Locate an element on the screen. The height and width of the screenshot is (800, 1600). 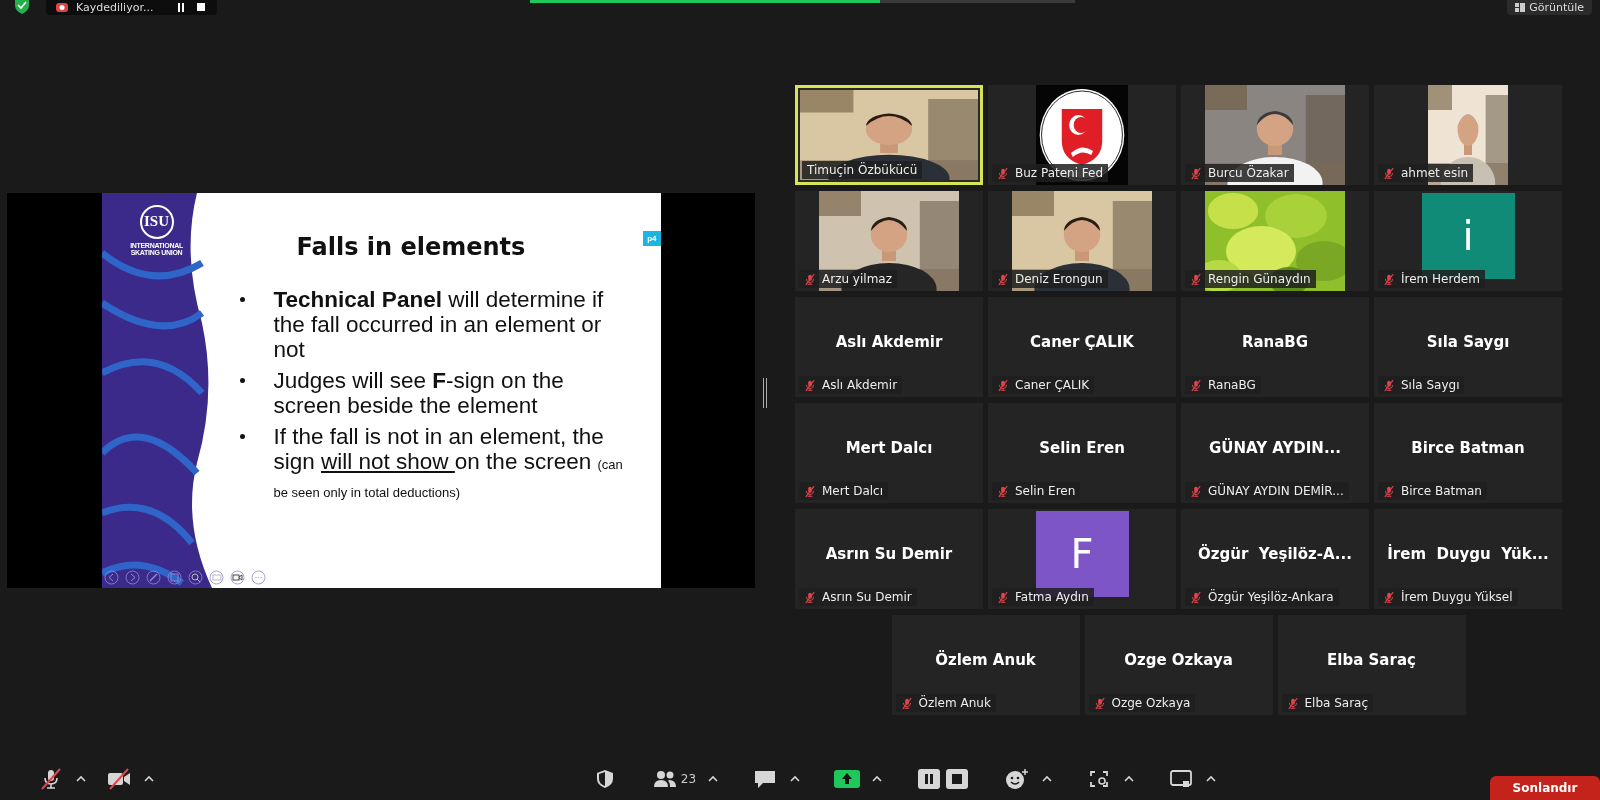
camera-off-icon is located at coordinates (119, 779).